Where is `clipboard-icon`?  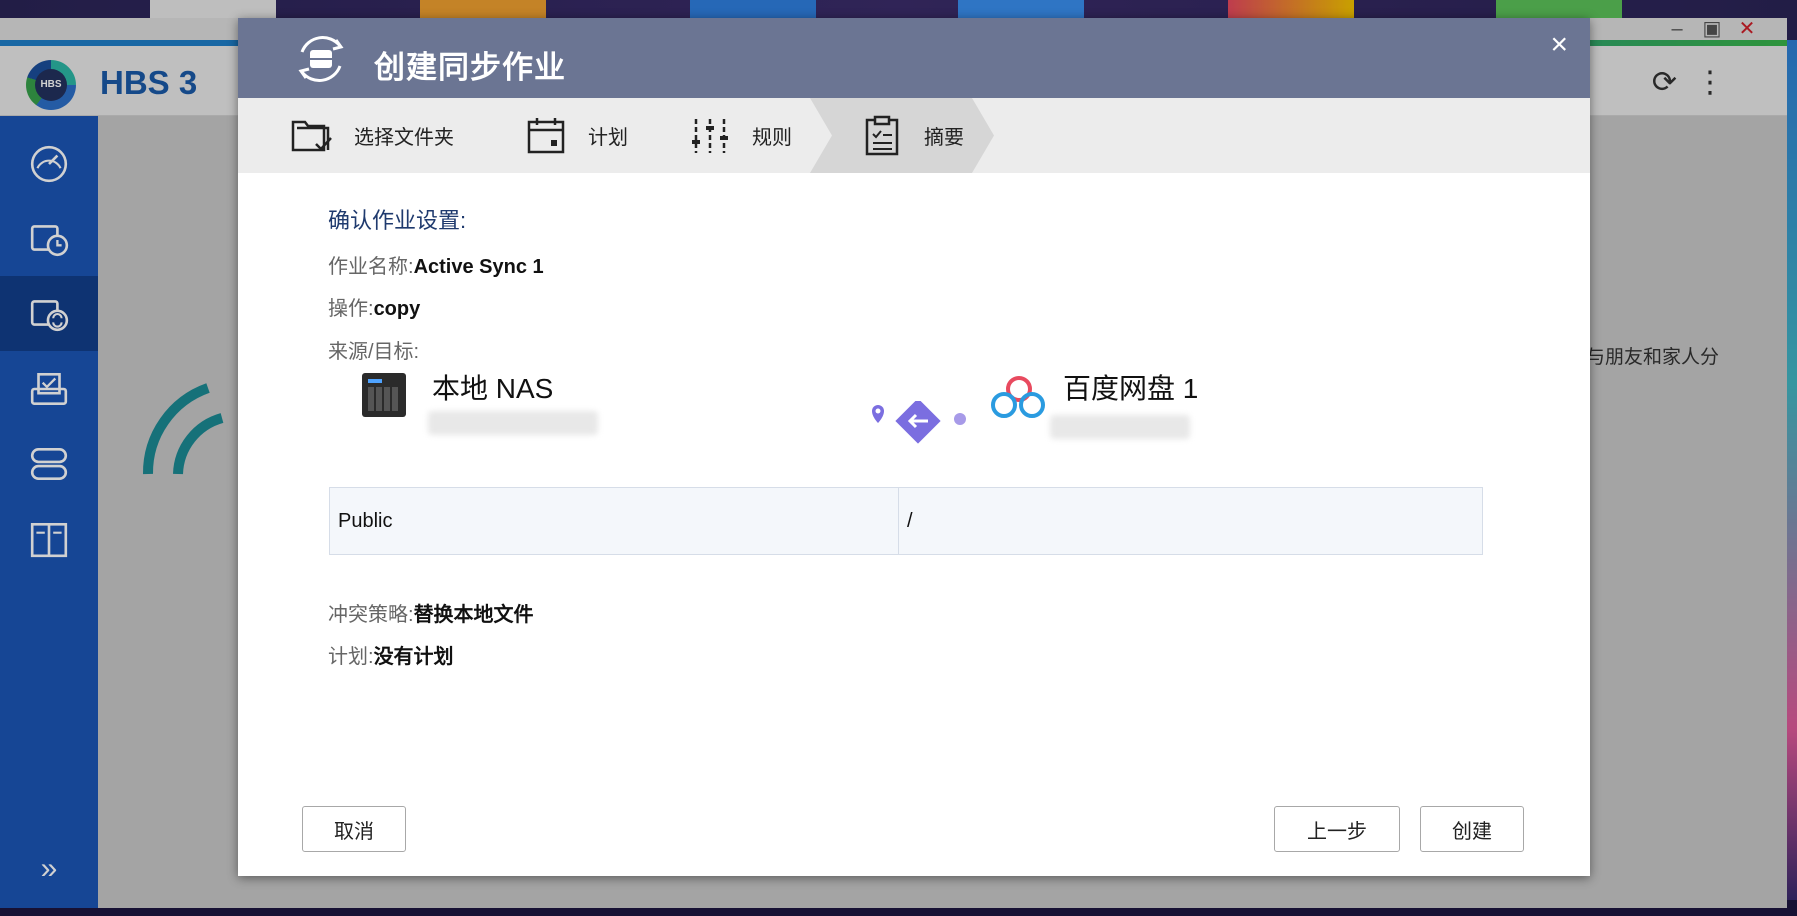 clipboard-icon is located at coordinates (882, 136).